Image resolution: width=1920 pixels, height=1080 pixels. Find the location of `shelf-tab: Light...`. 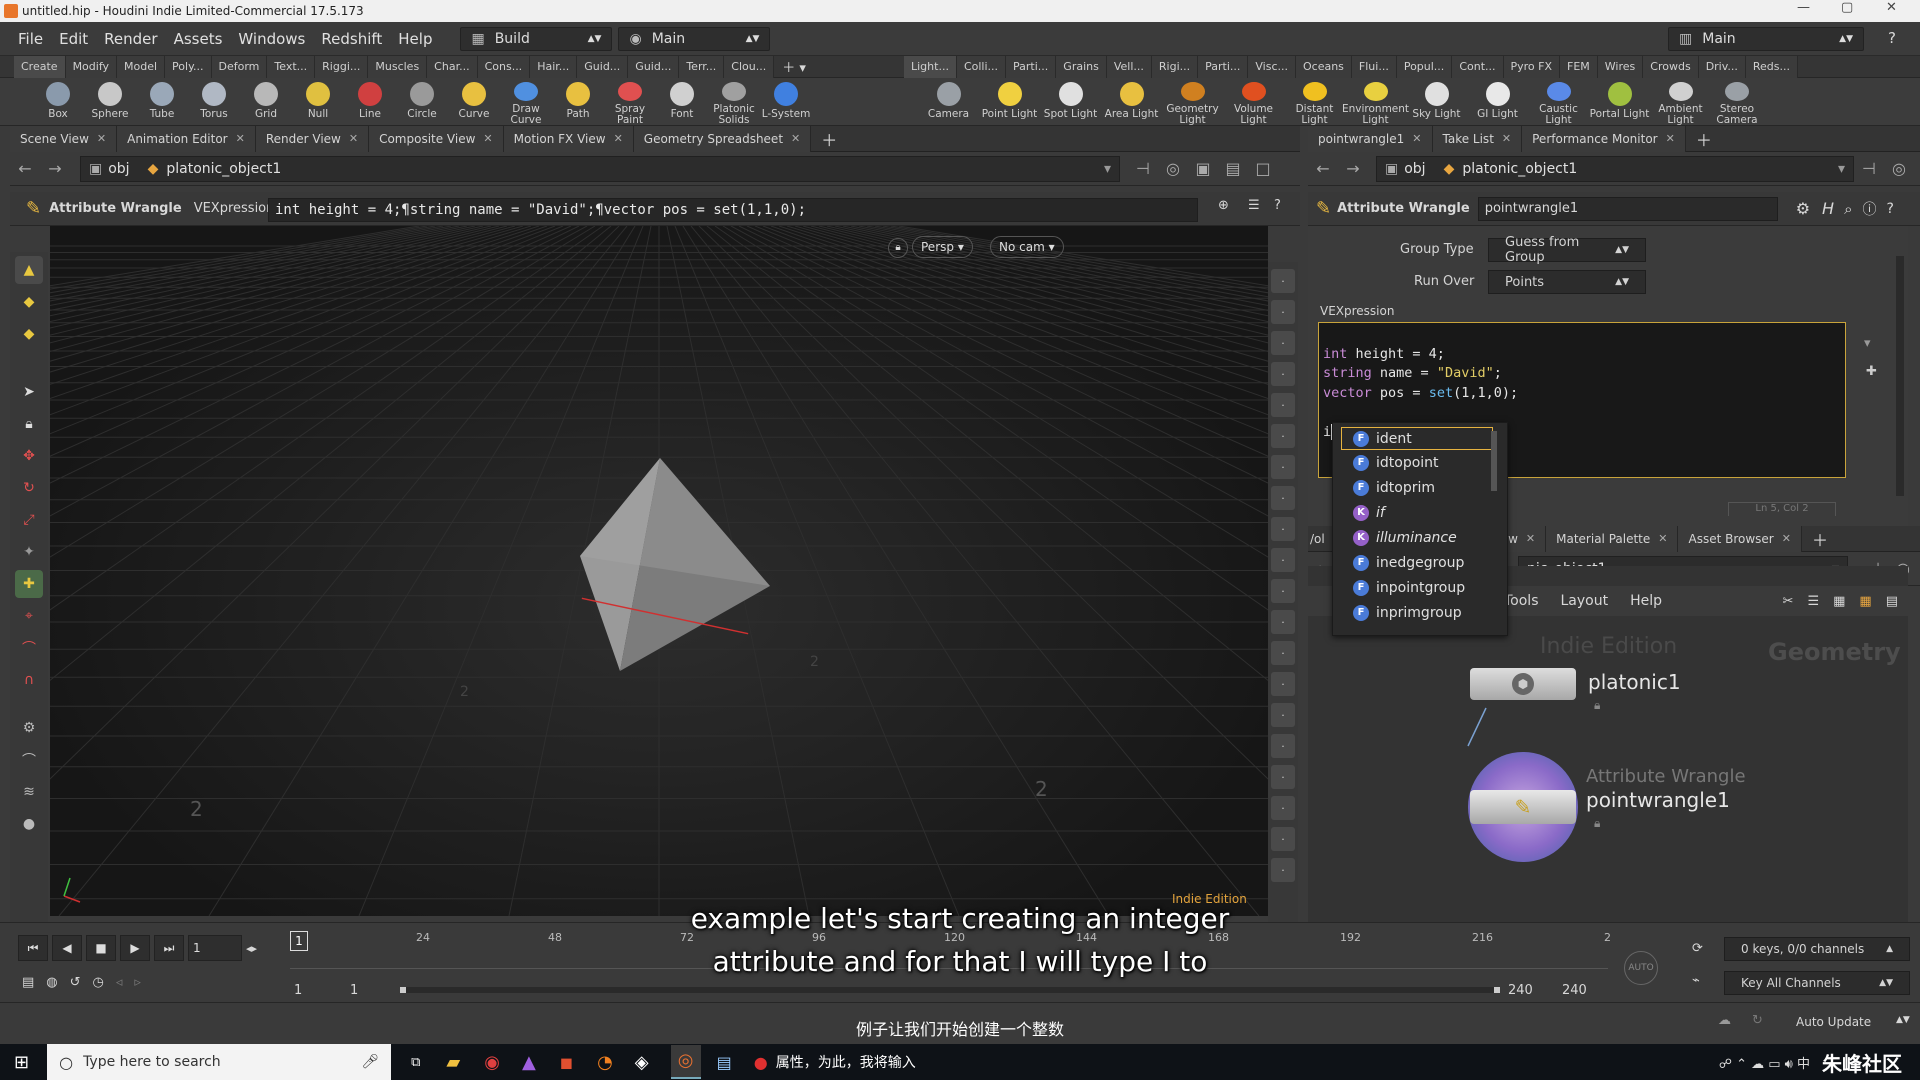

shelf-tab: Light... is located at coordinates (930, 66).